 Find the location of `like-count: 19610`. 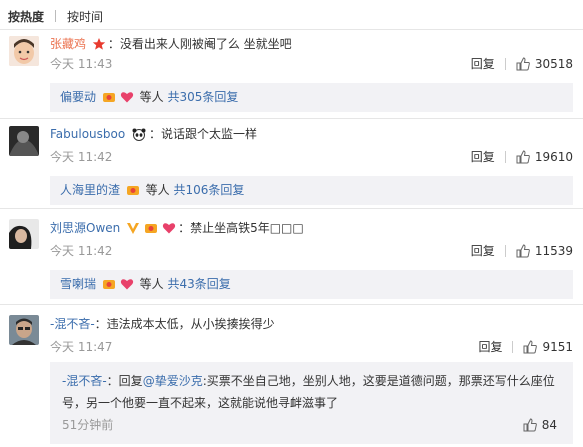

like-count: 19610 is located at coordinates (553, 156).